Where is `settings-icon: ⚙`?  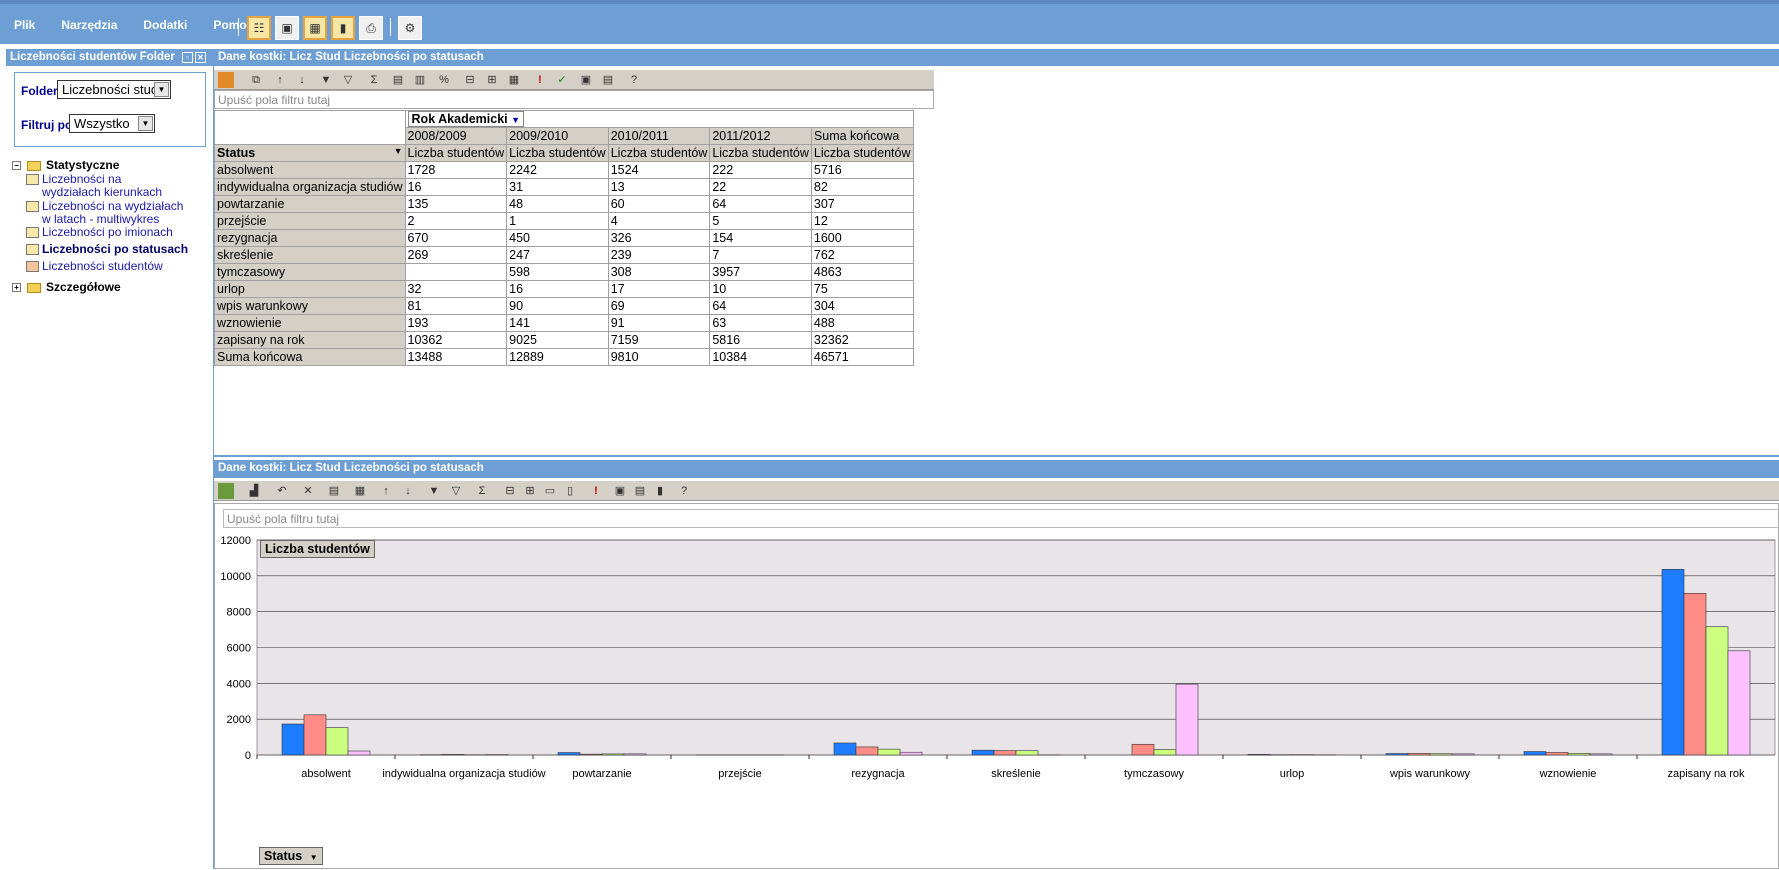
settings-icon: ⚙ is located at coordinates (410, 28).